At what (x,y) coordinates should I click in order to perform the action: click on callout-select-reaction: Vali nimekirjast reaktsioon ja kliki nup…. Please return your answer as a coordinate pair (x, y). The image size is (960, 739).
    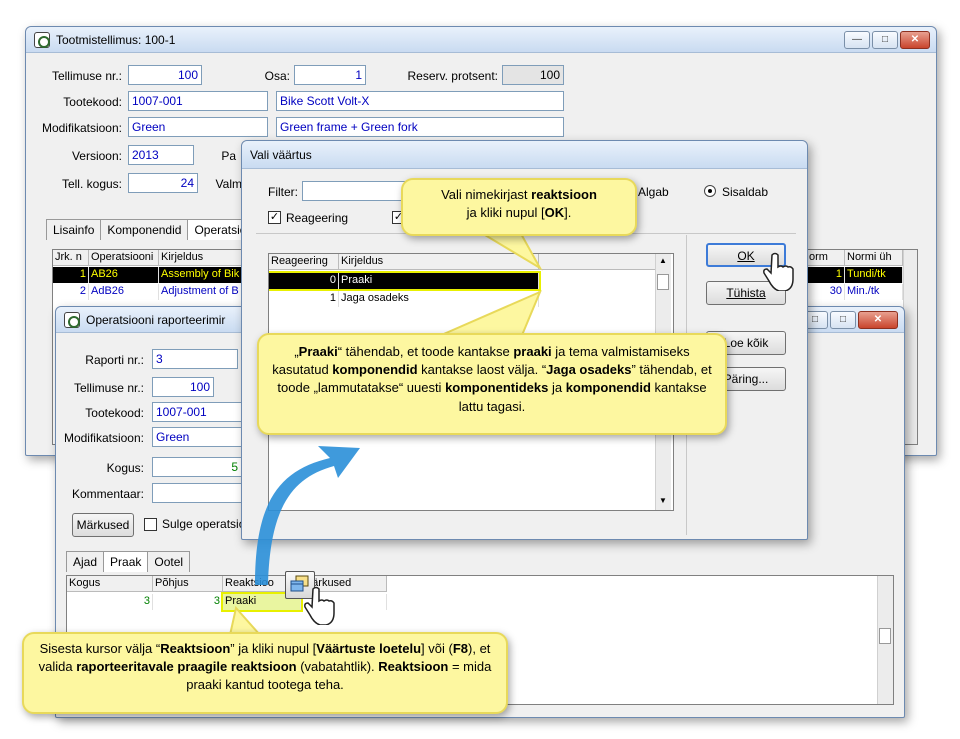
    Looking at the image, I should click on (519, 207).